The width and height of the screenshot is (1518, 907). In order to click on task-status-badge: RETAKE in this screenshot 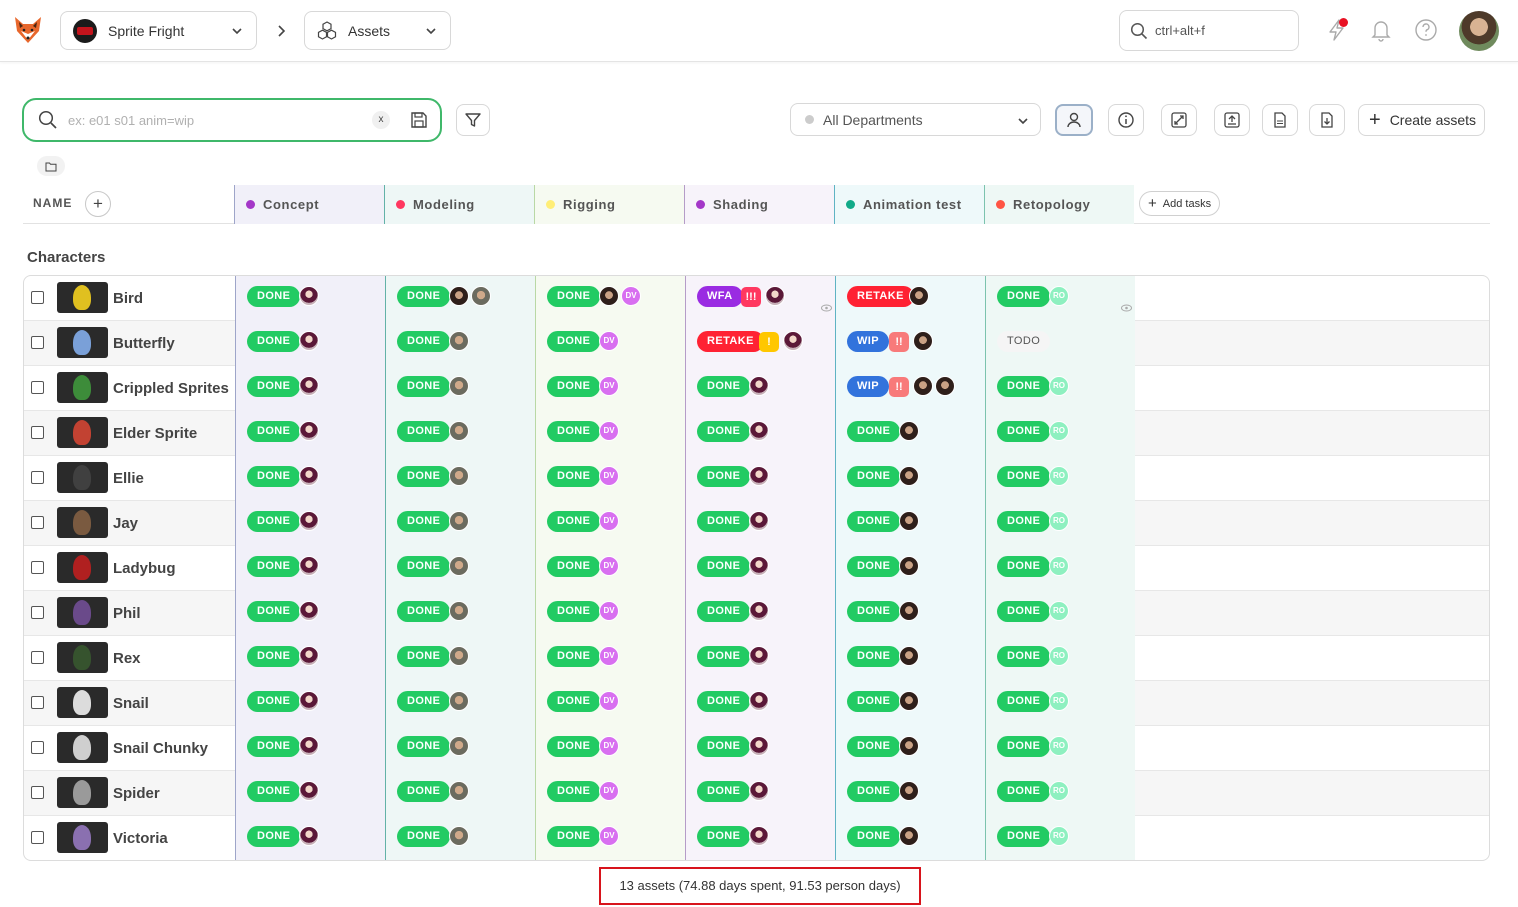, I will do `click(880, 296)`.